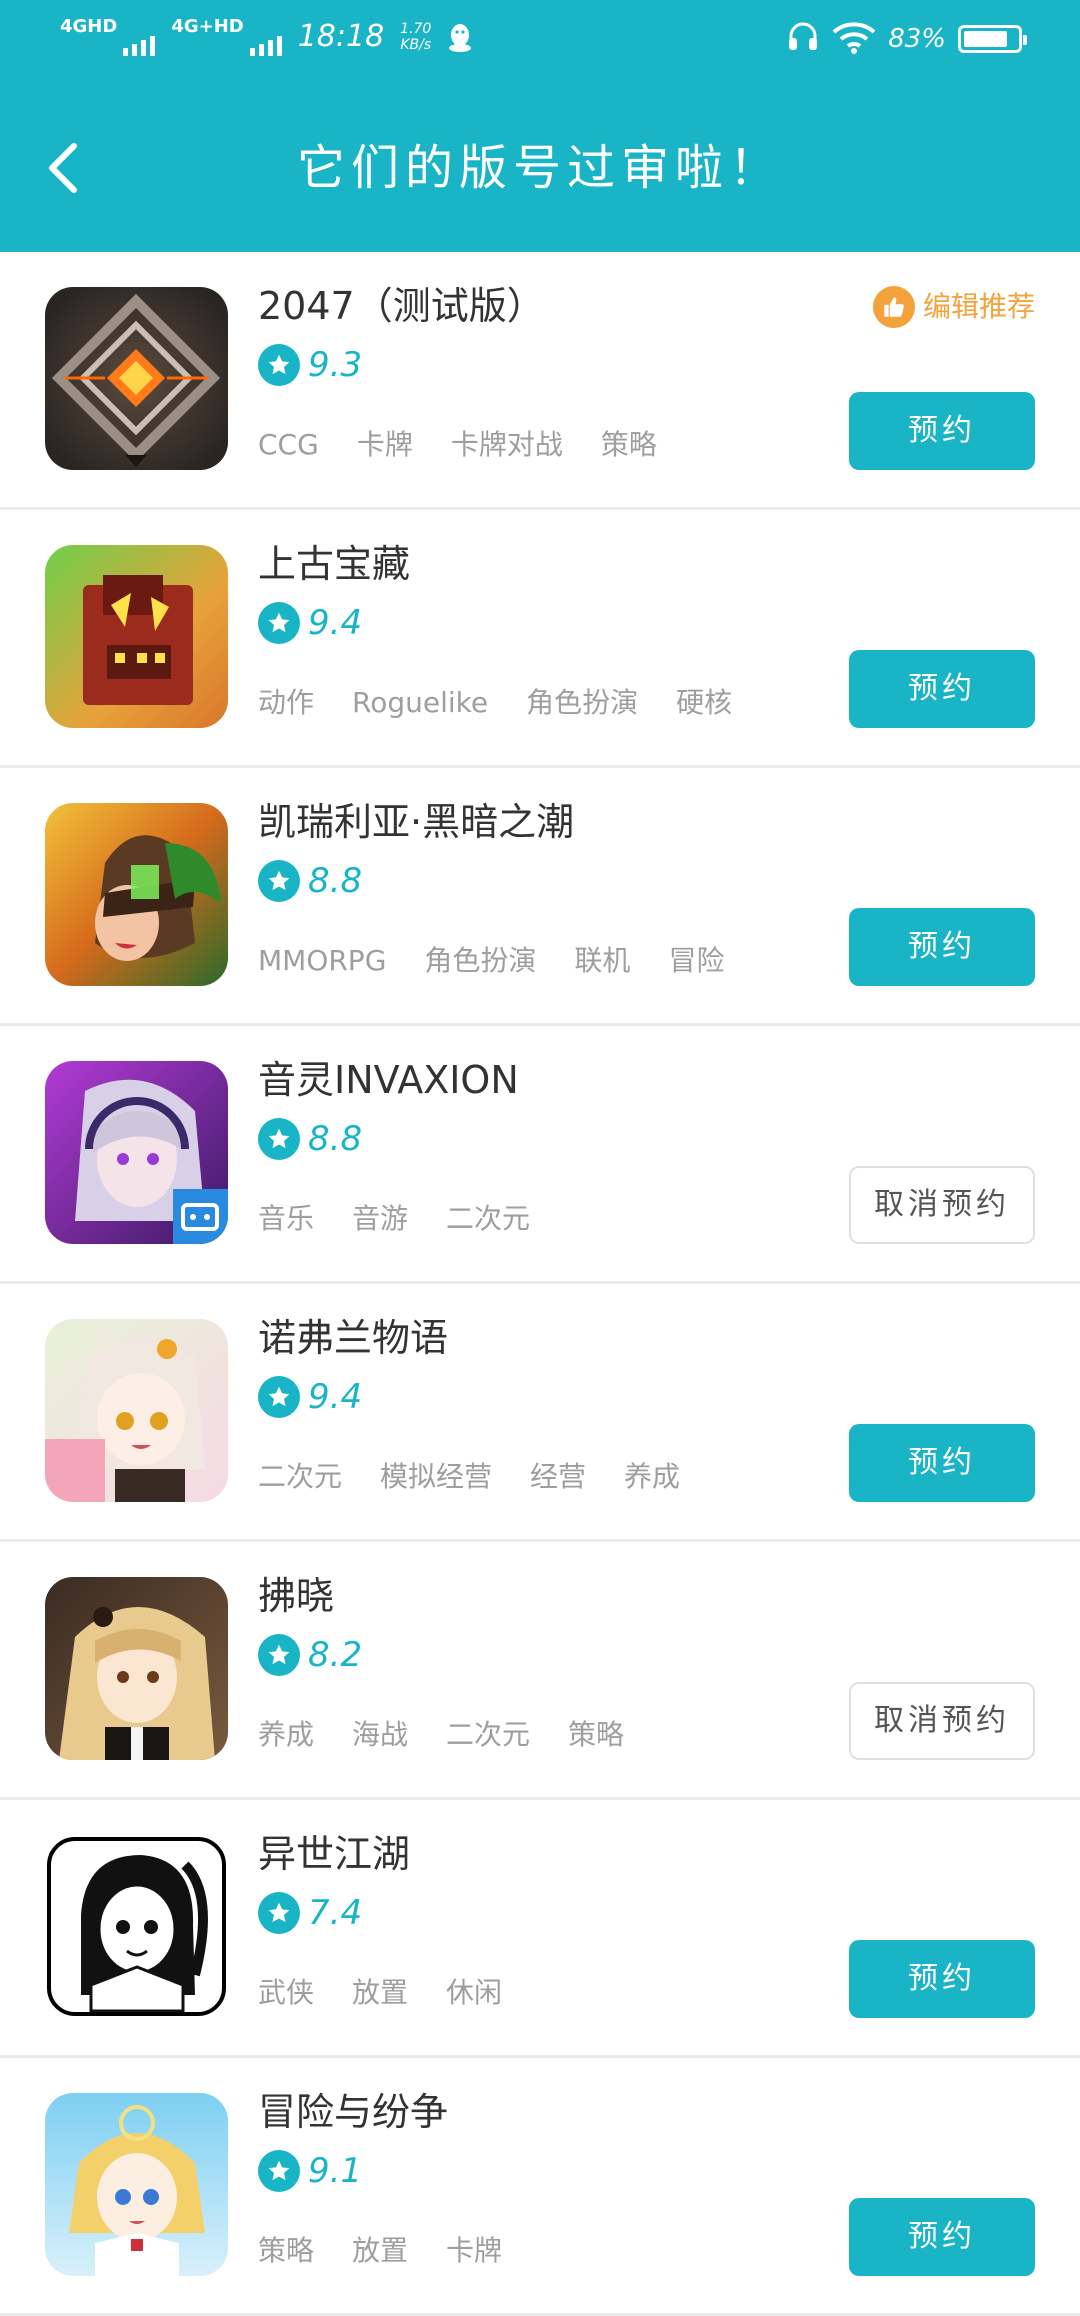  What do you see at coordinates (474, 1992) in the screenshot?
I see `game-tag: 休闲` at bounding box center [474, 1992].